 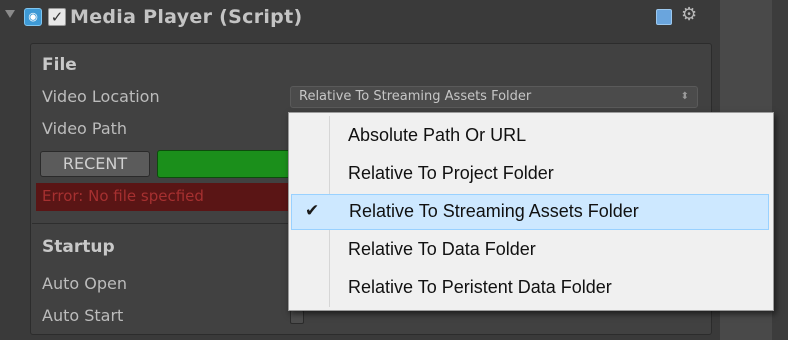 I want to click on error-message: Error: No file specfied, so click(x=123, y=196).